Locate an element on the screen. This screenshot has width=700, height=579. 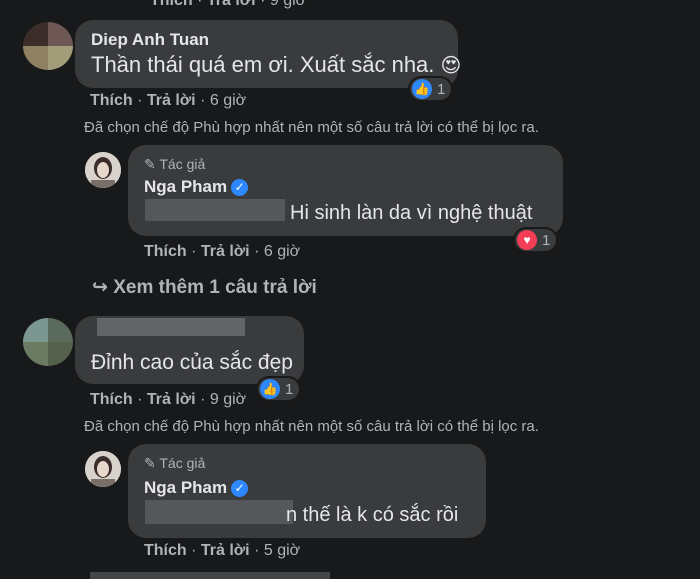
comment-text: Thần thái quá em ơi. Xuất sắc nha. 😍 is located at coordinates (276, 64).